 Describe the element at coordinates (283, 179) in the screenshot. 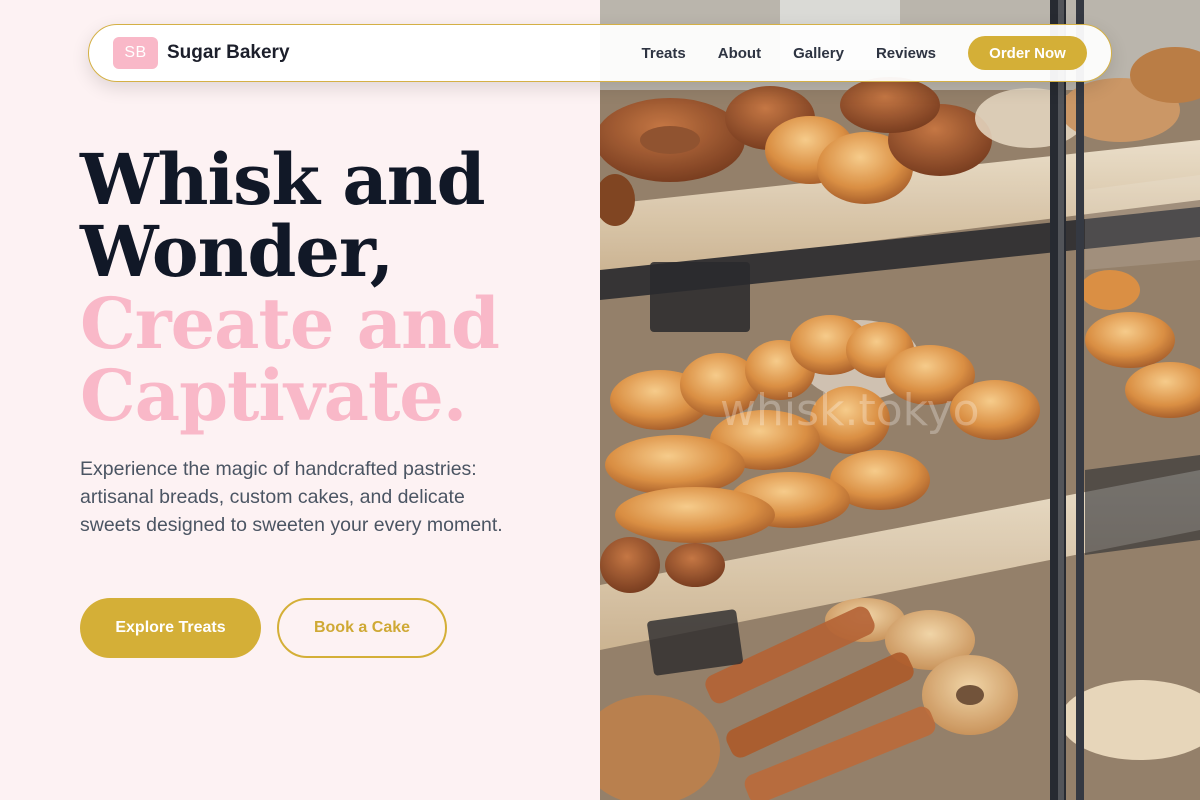

I see `headline-line-1: Whisk and` at that location.